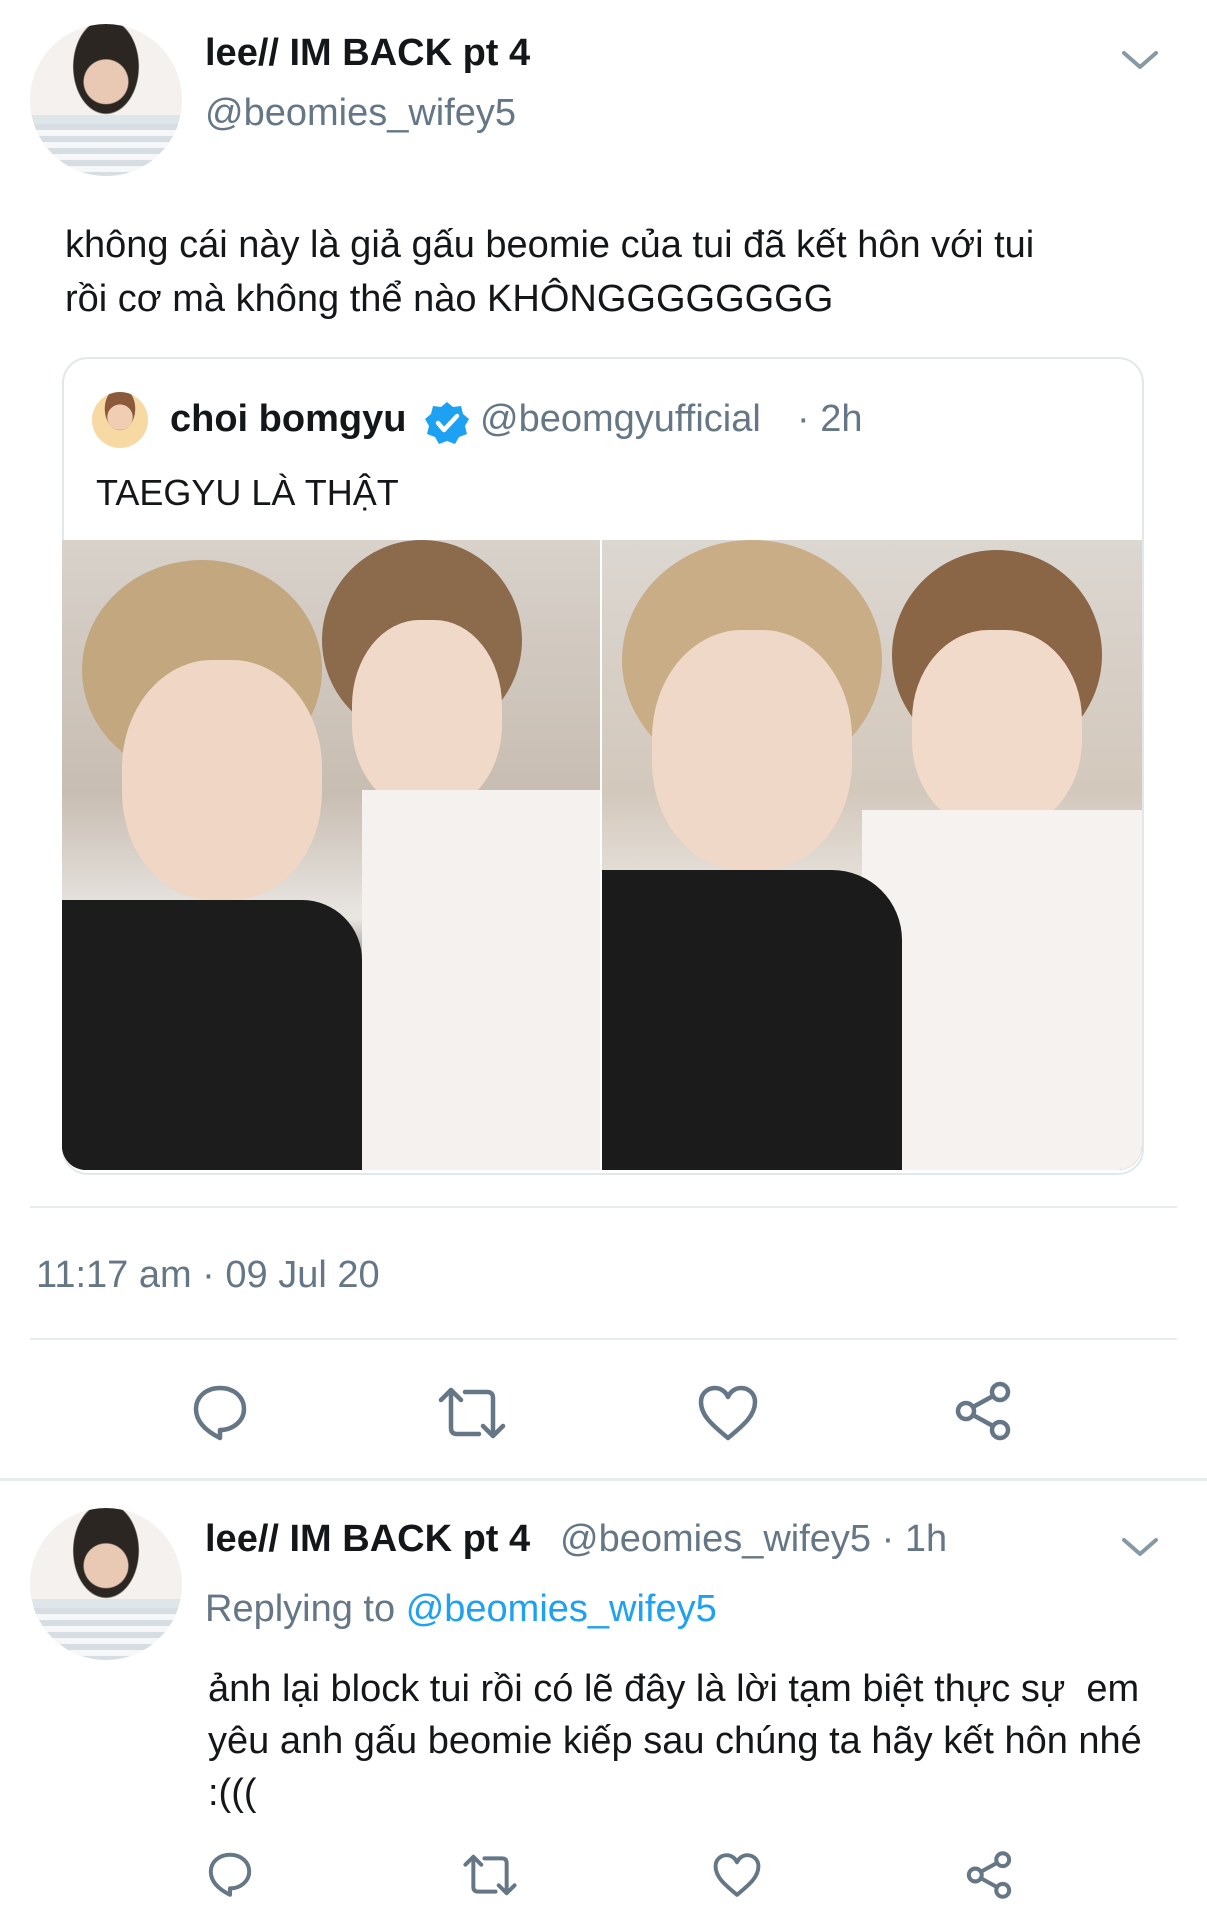 The image size is (1207, 1920). What do you see at coordinates (620, 419) in the screenshot?
I see `quoted-handle: @beomgyufficial` at bounding box center [620, 419].